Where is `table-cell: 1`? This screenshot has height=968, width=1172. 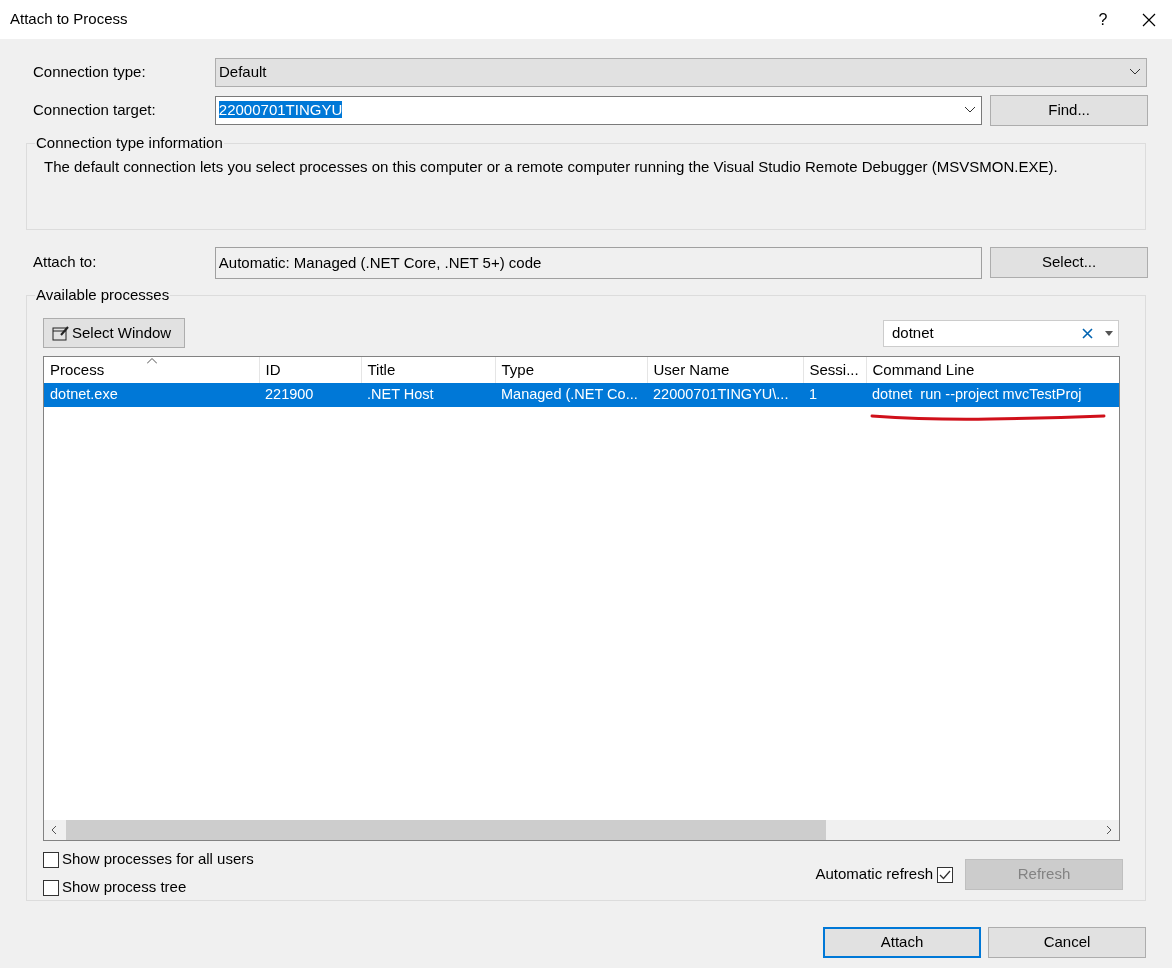 table-cell: 1 is located at coordinates (813, 394).